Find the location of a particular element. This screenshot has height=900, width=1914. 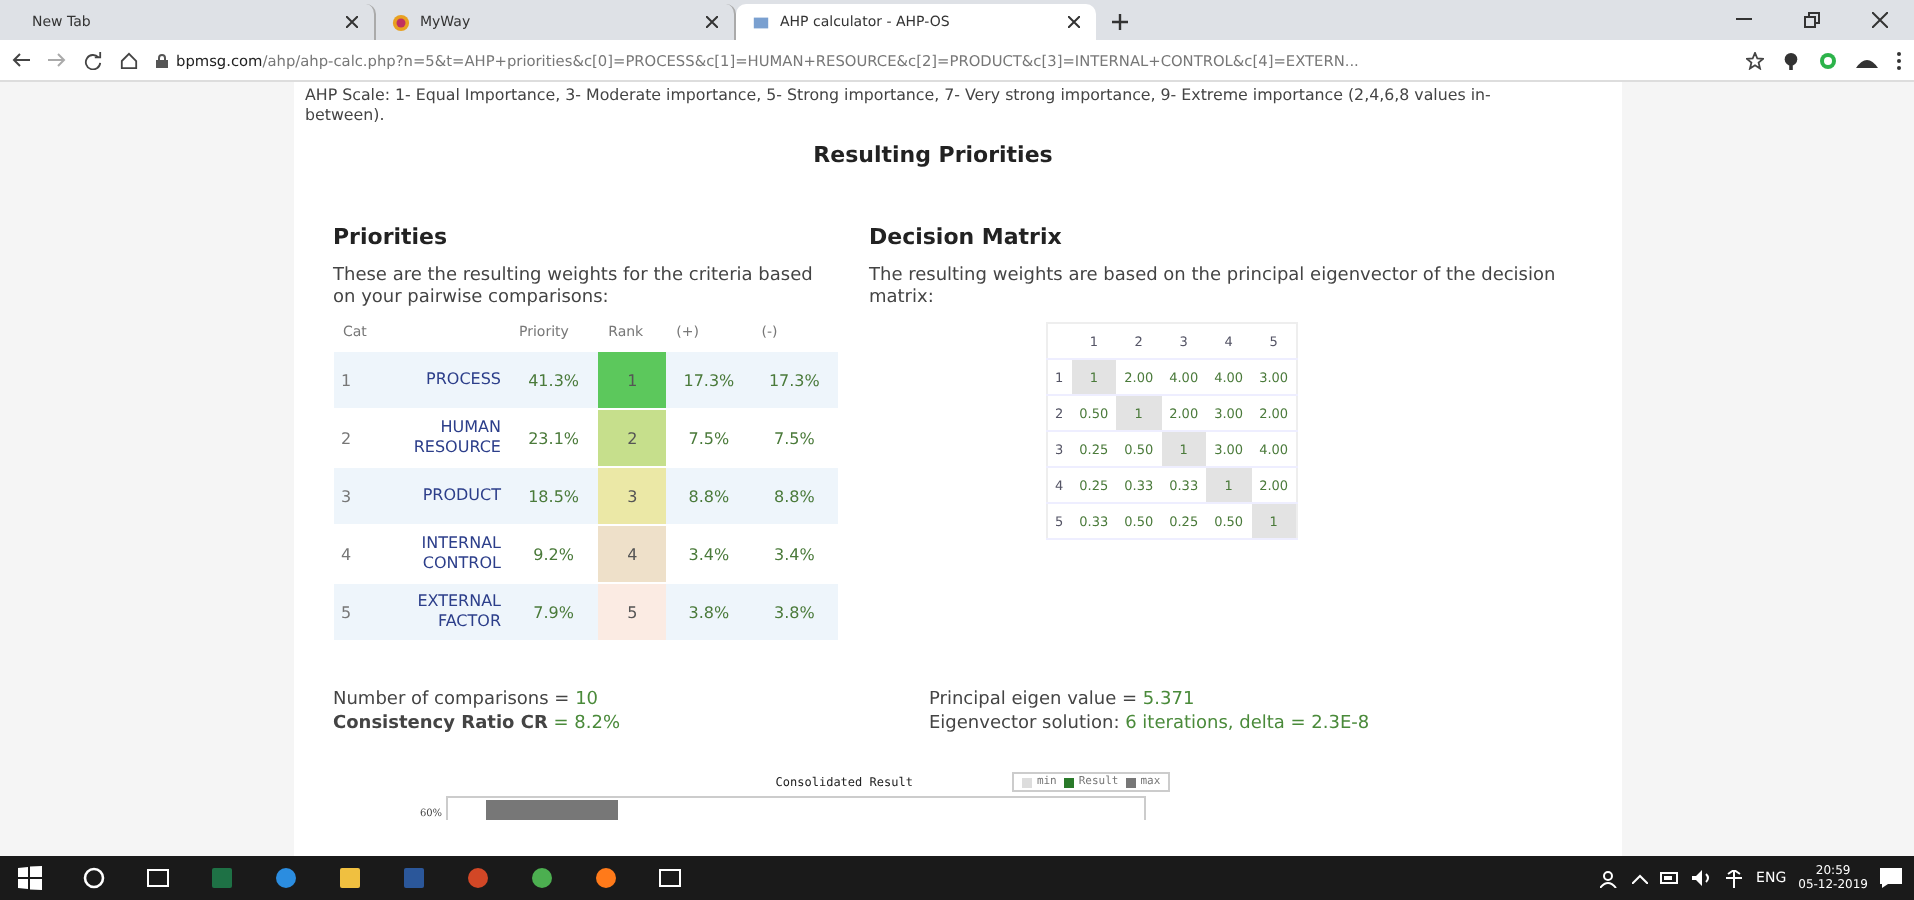

table-cell: EXTERNAL FACTOR is located at coordinates (449, 611).